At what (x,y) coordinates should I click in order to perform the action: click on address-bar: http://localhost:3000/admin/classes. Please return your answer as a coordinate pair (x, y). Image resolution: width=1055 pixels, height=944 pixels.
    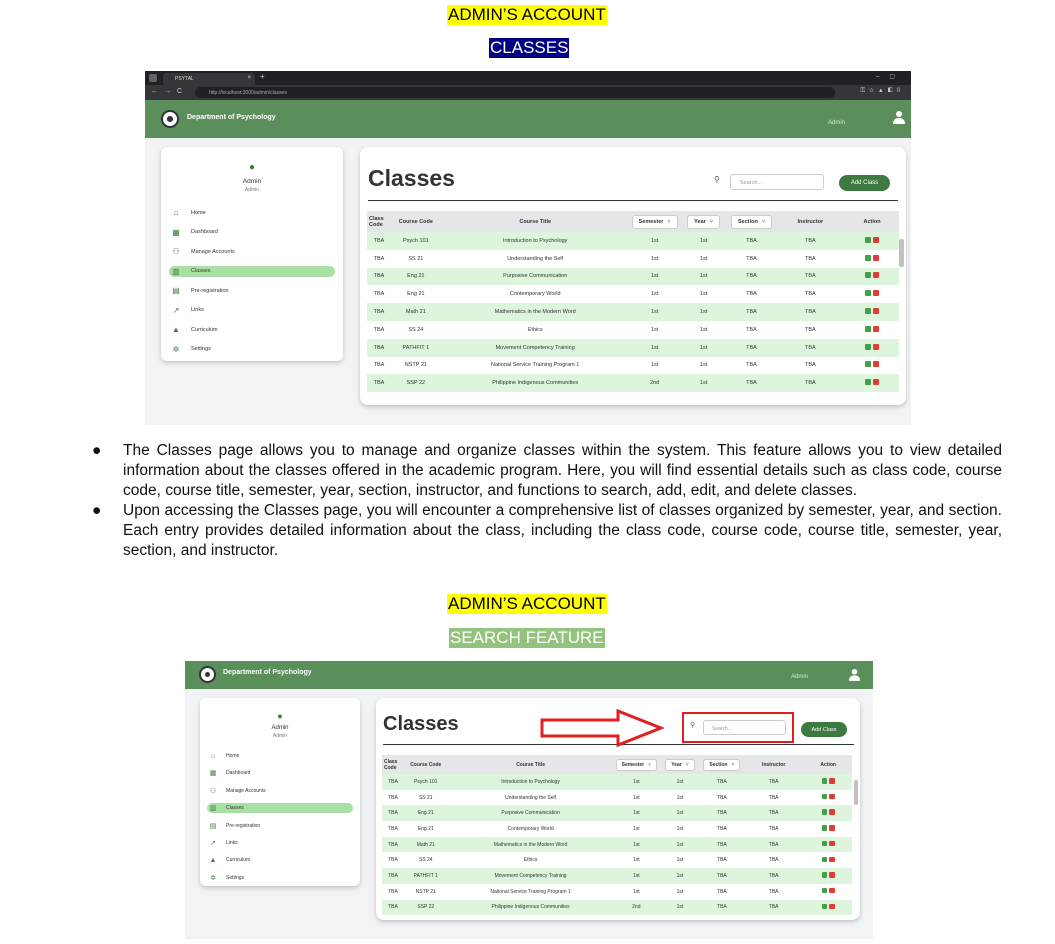
    Looking at the image, I should click on (515, 92).